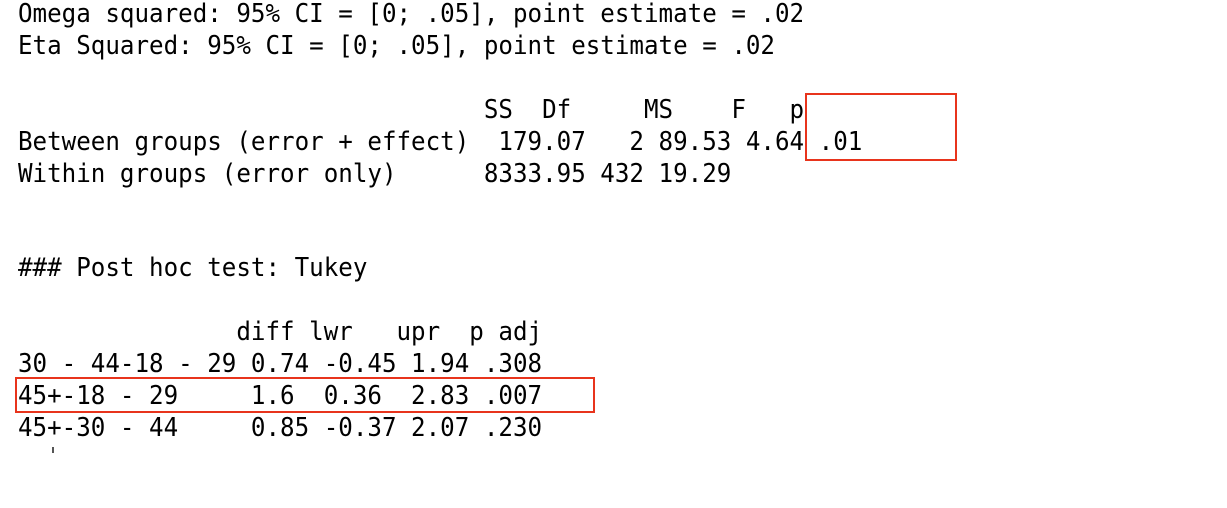  I want to click on posthoc-header: diff lwr upr p adj, so click(280, 332).